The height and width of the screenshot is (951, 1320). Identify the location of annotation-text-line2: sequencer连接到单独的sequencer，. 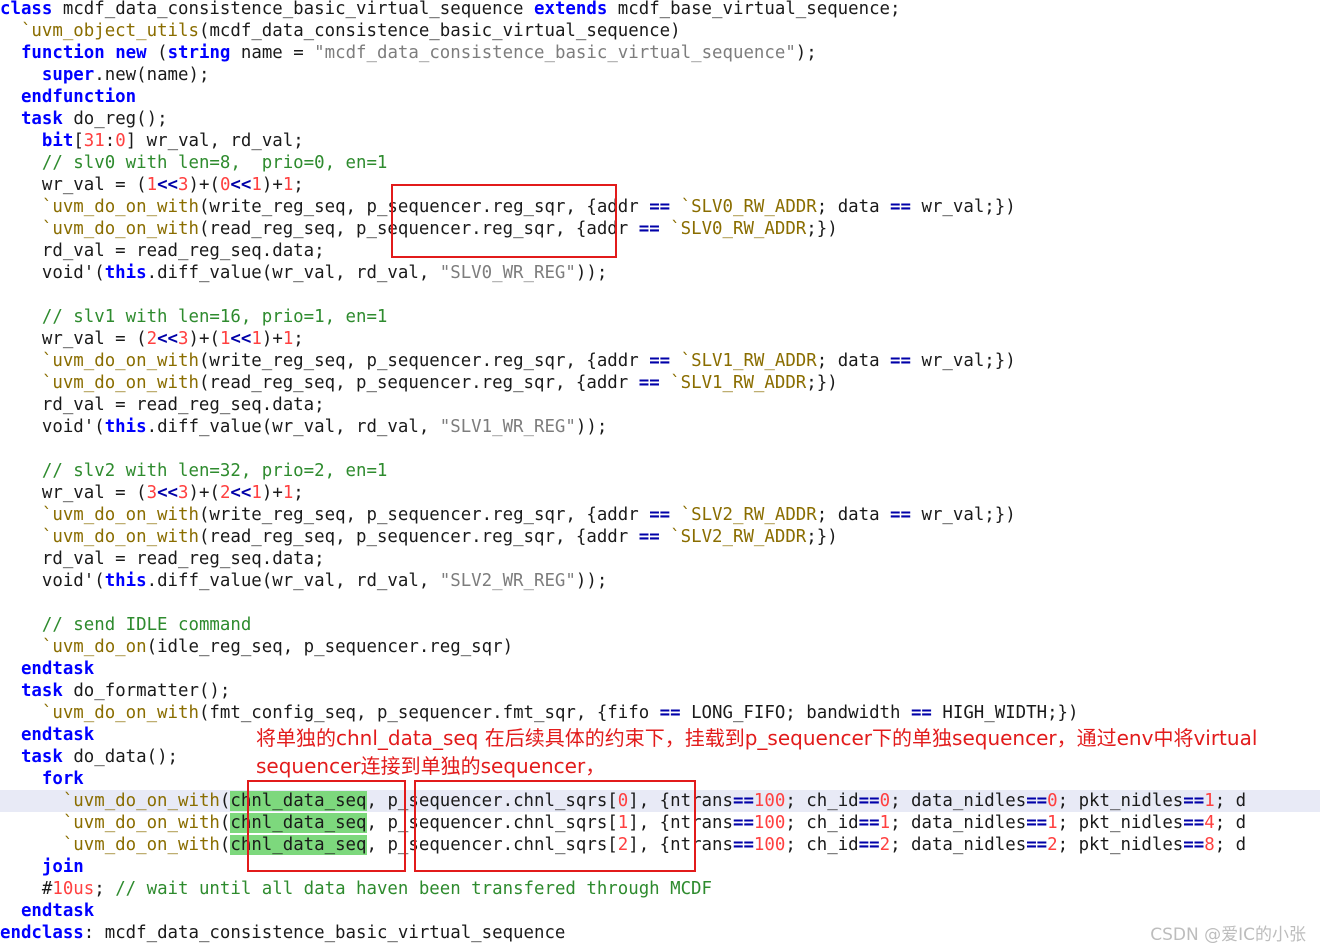
(431, 766).